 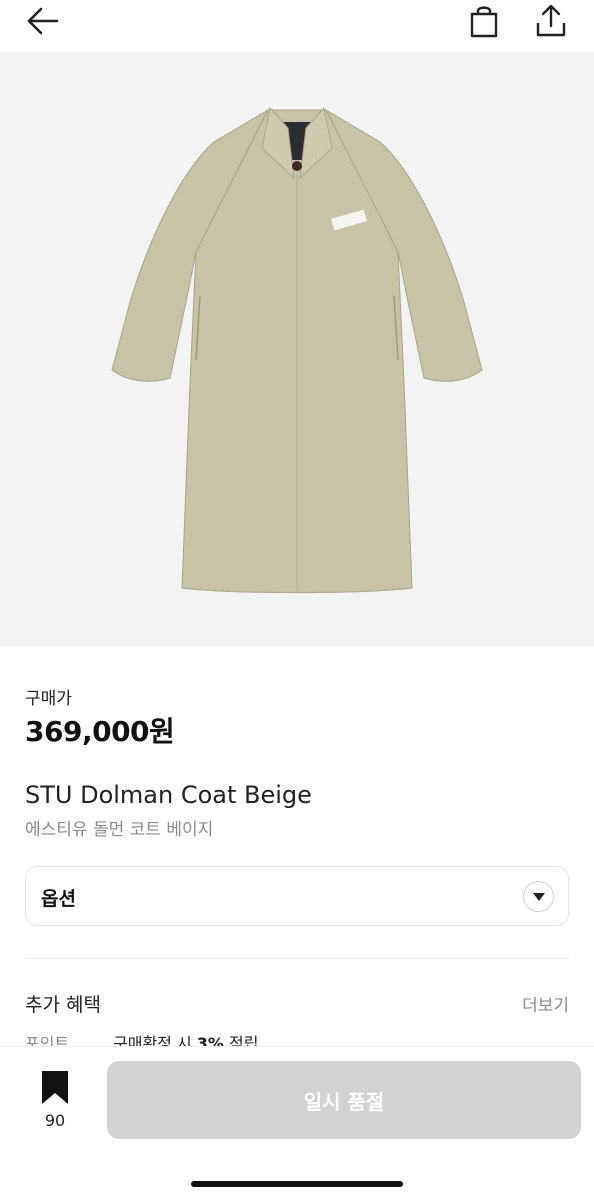 I want to click on bookmark-icon, so click(x=55, y=1087).